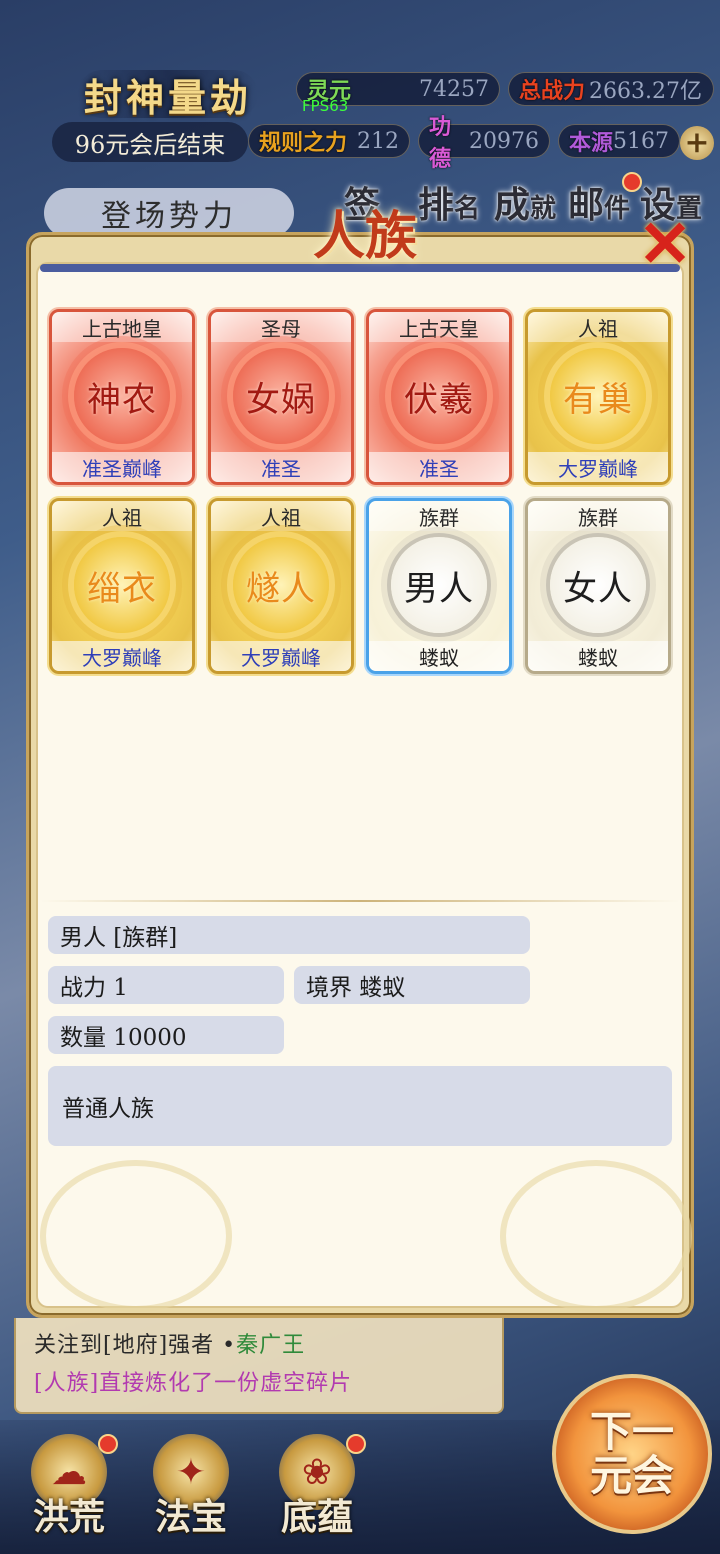 This screenshot has height=1554, width=720. Describe the element at coordinates (281, 327) in the screenshot. I see `card-title: 圣母` at that location.